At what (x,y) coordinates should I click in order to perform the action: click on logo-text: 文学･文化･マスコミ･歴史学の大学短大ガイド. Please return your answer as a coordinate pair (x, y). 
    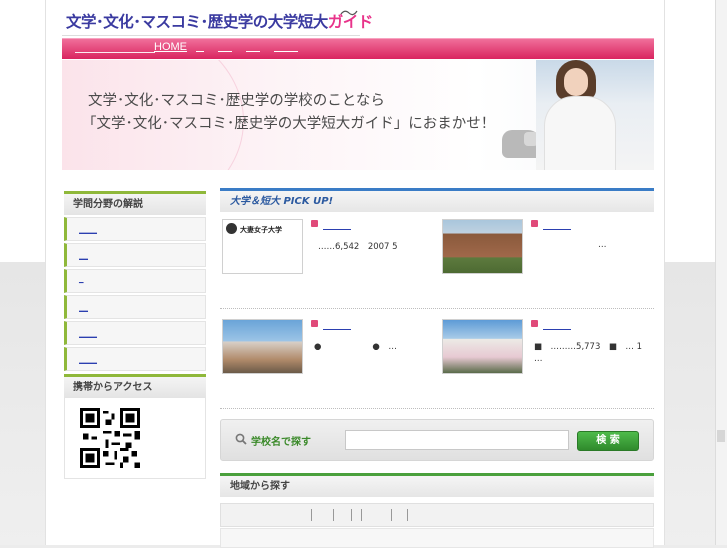
    Looking at the image, I should click on (219, 21).